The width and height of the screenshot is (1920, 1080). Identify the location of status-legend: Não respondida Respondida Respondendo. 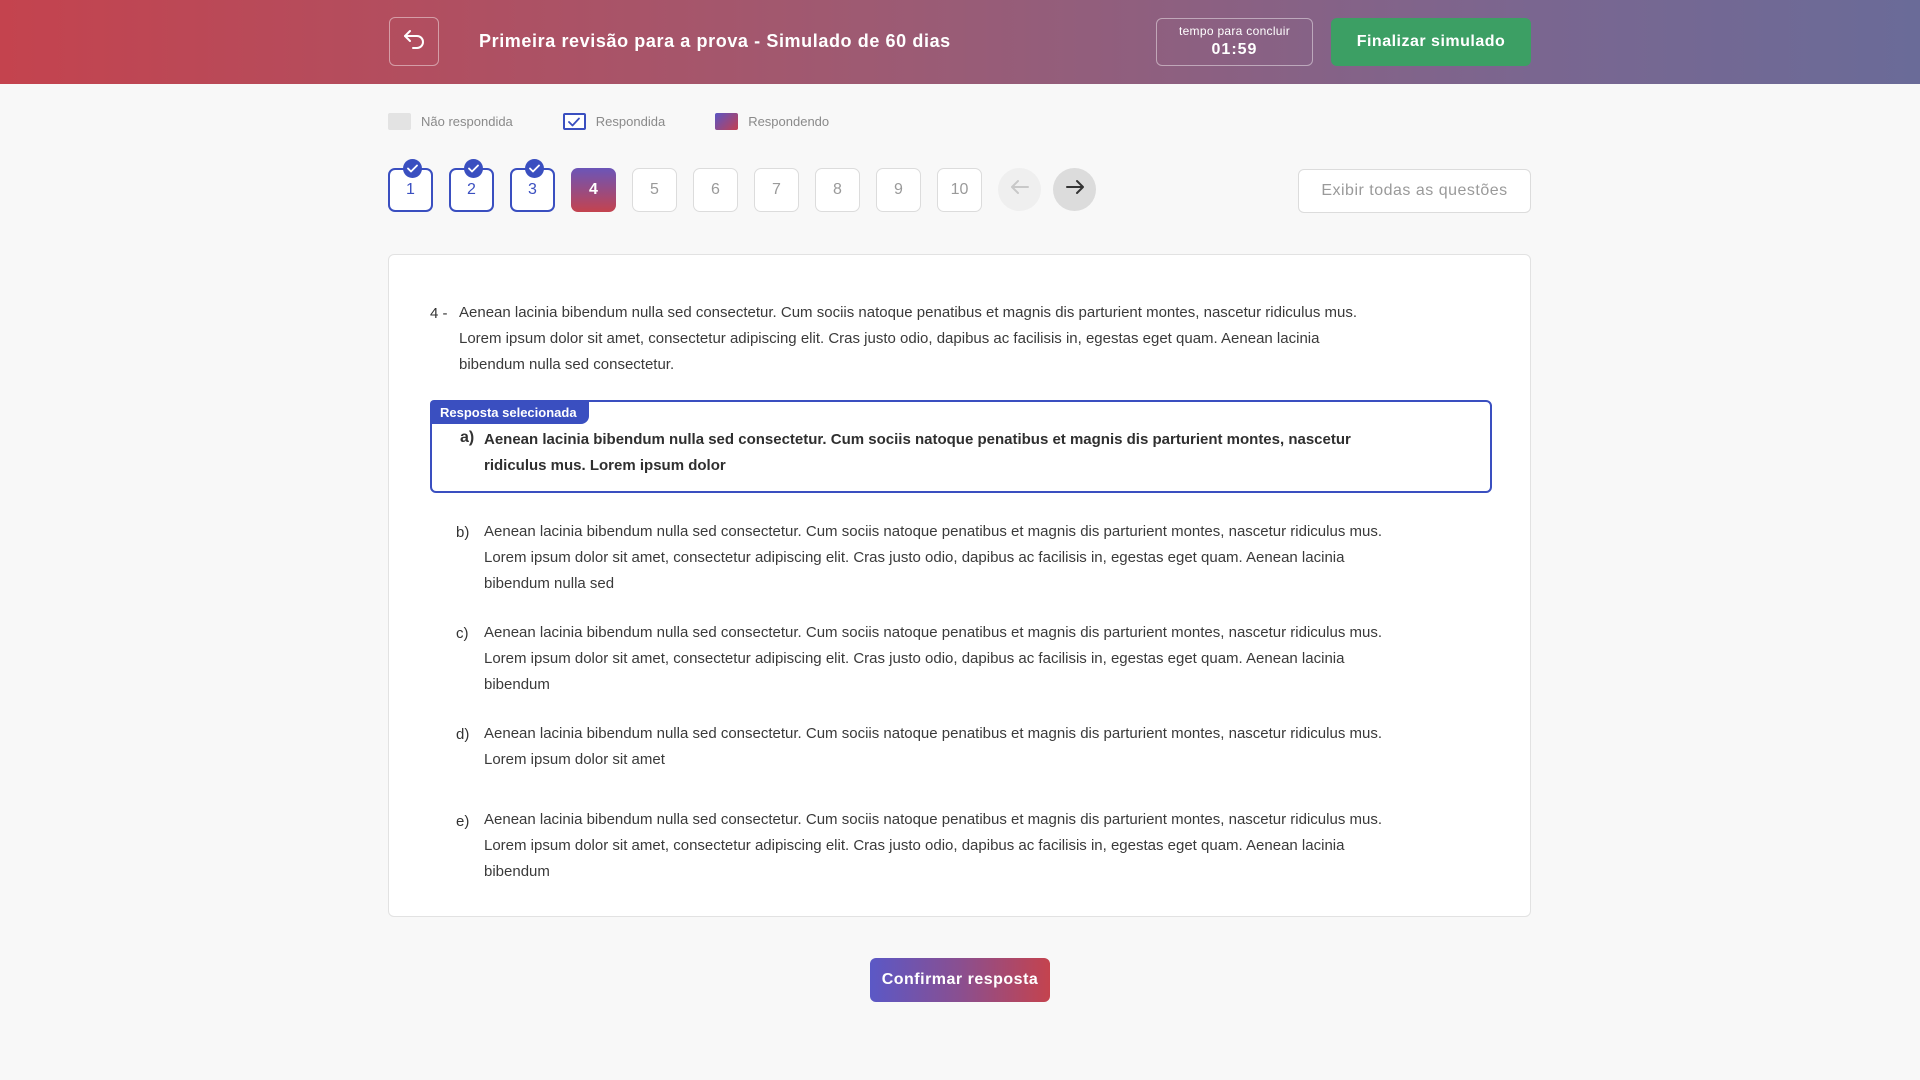
(633, 121).